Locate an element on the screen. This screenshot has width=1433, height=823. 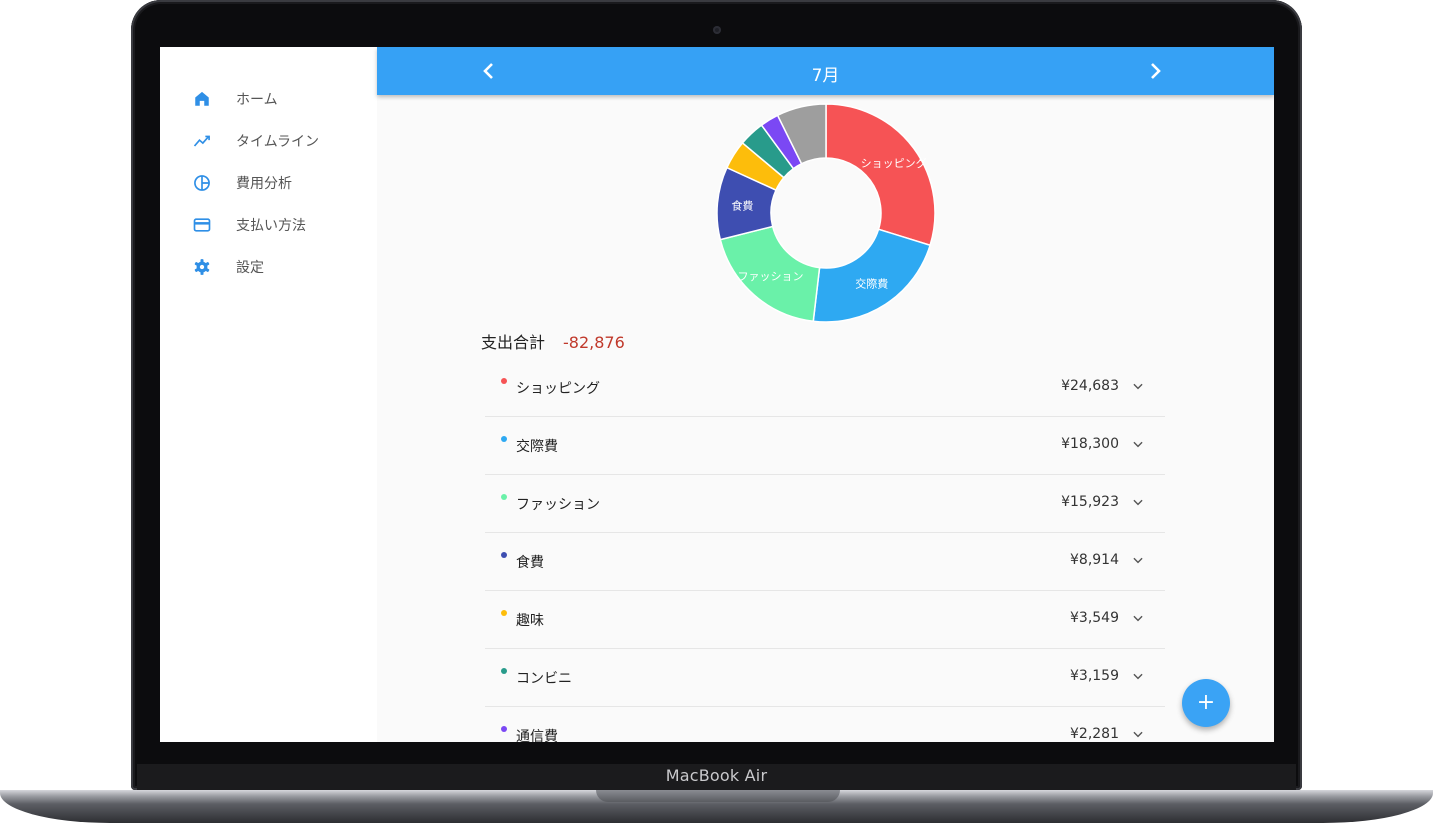
list-item: 交際費 ¥18,300 is located at coordinates (825, 446).